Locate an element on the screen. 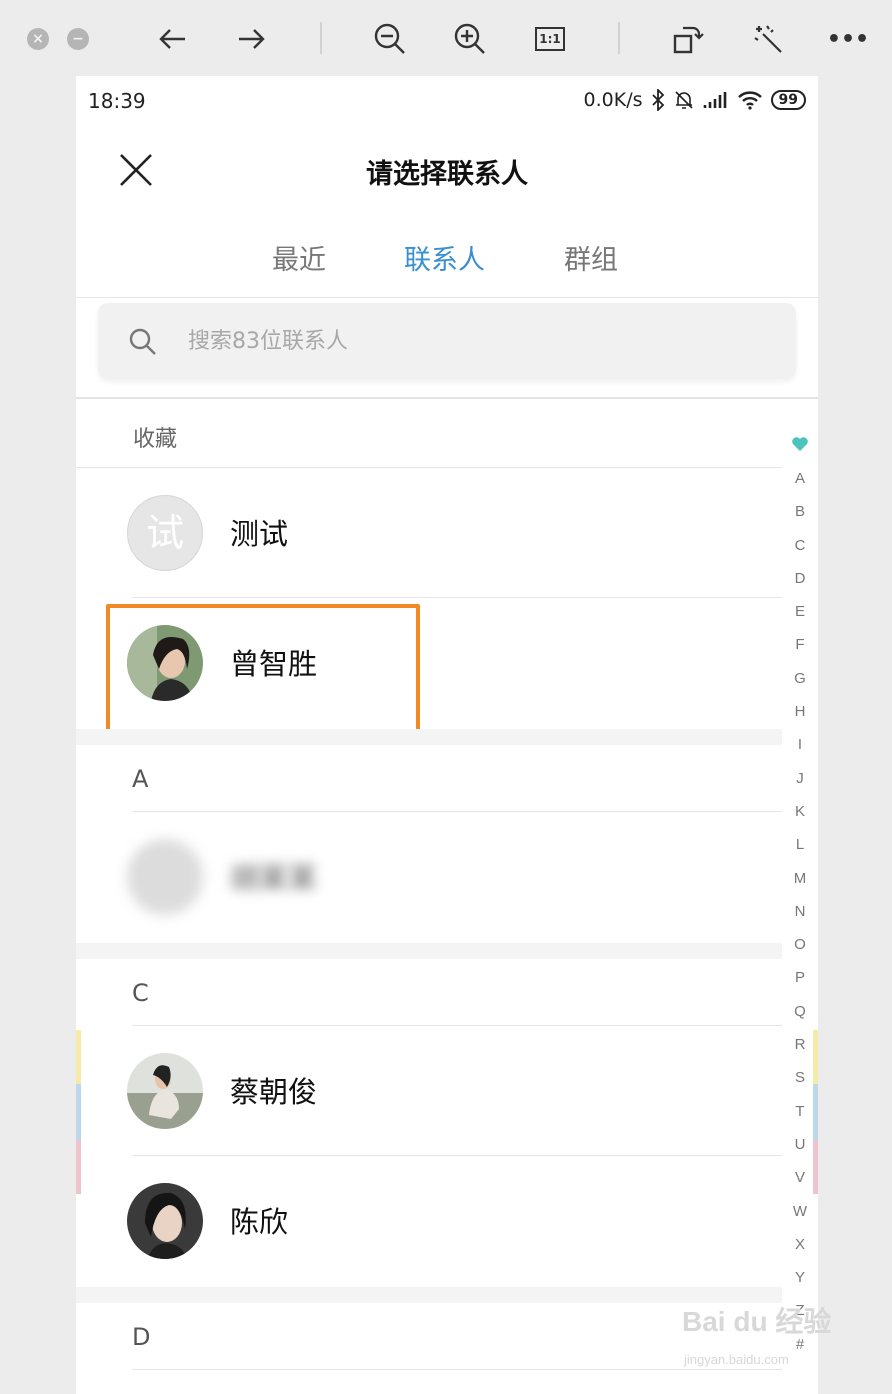 The image size is (892, 1394). forward-arrow-icon is located at coordinates (252, 39).